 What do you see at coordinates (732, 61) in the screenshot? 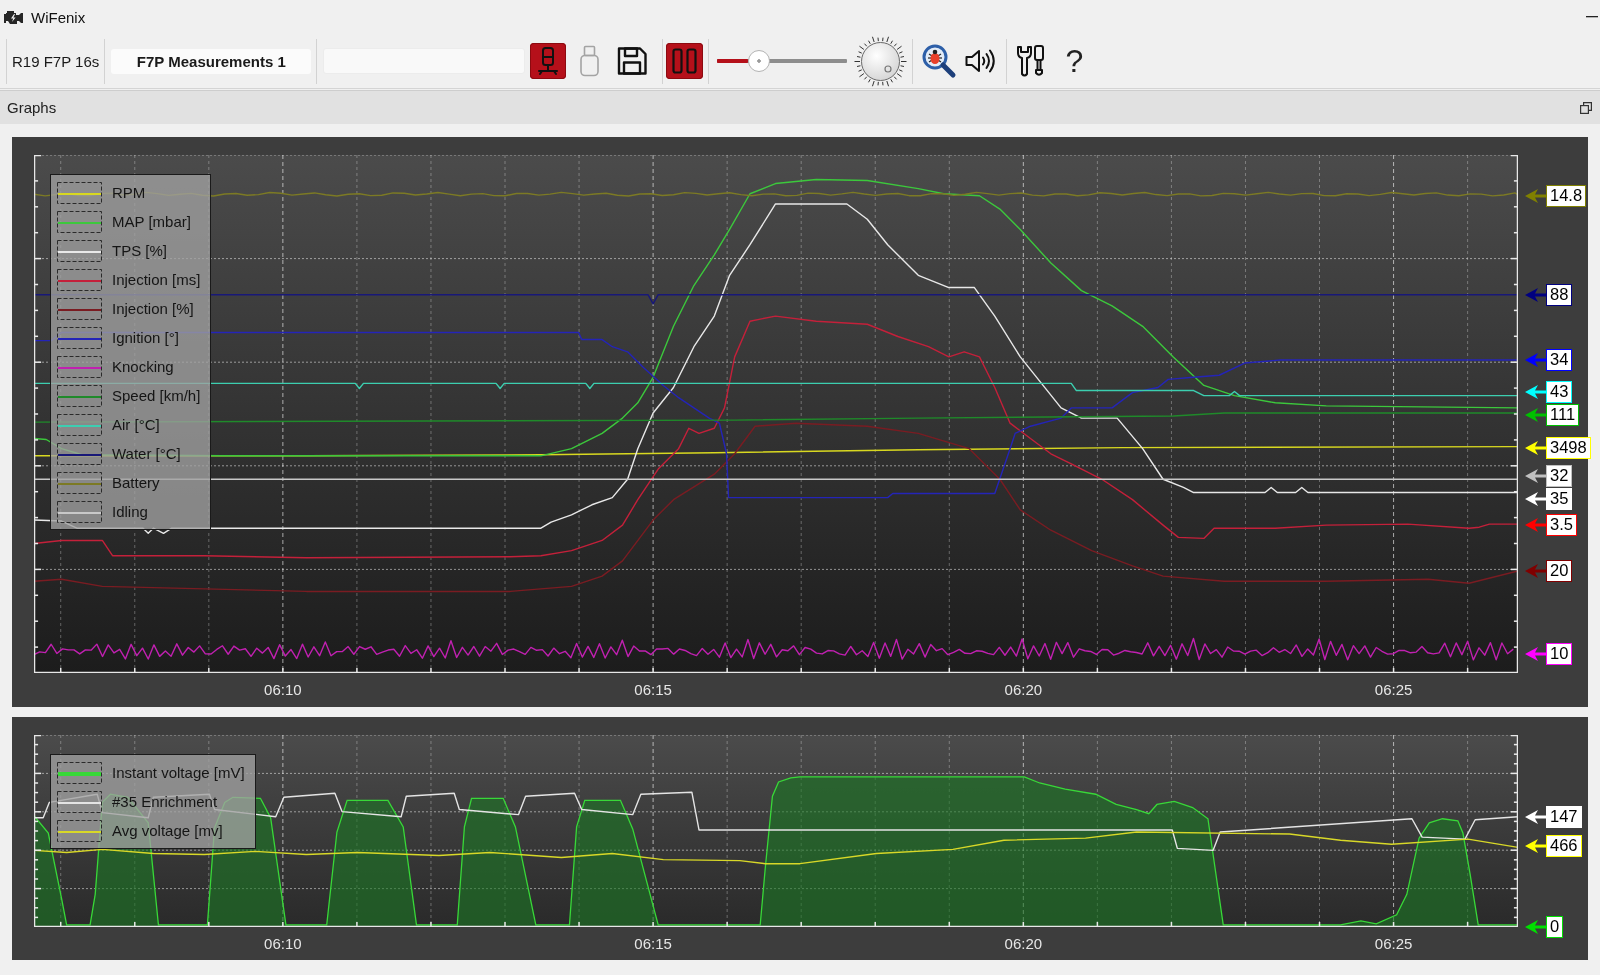
I see `slider-fill` at bounding box center [732, 61].